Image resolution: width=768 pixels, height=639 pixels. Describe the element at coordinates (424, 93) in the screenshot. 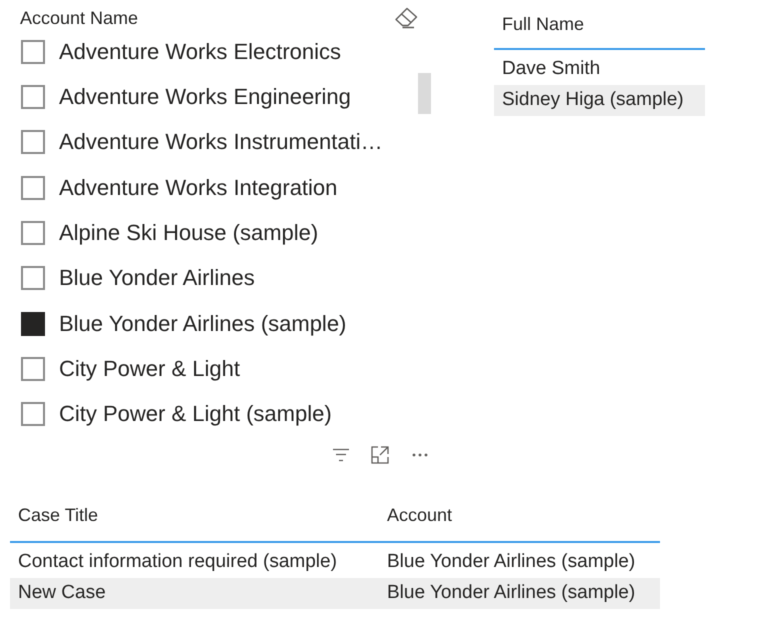

I see `scrollbar-thumb` at that location.